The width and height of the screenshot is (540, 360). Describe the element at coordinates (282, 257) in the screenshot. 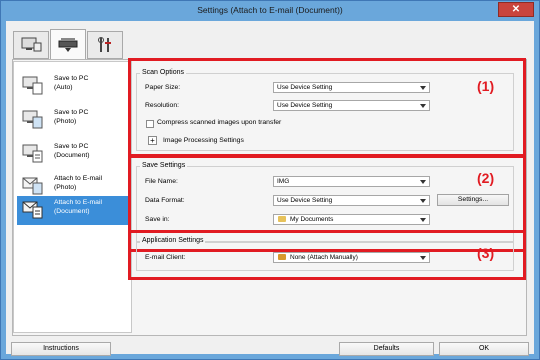

I see `email-client-icon` at that location.